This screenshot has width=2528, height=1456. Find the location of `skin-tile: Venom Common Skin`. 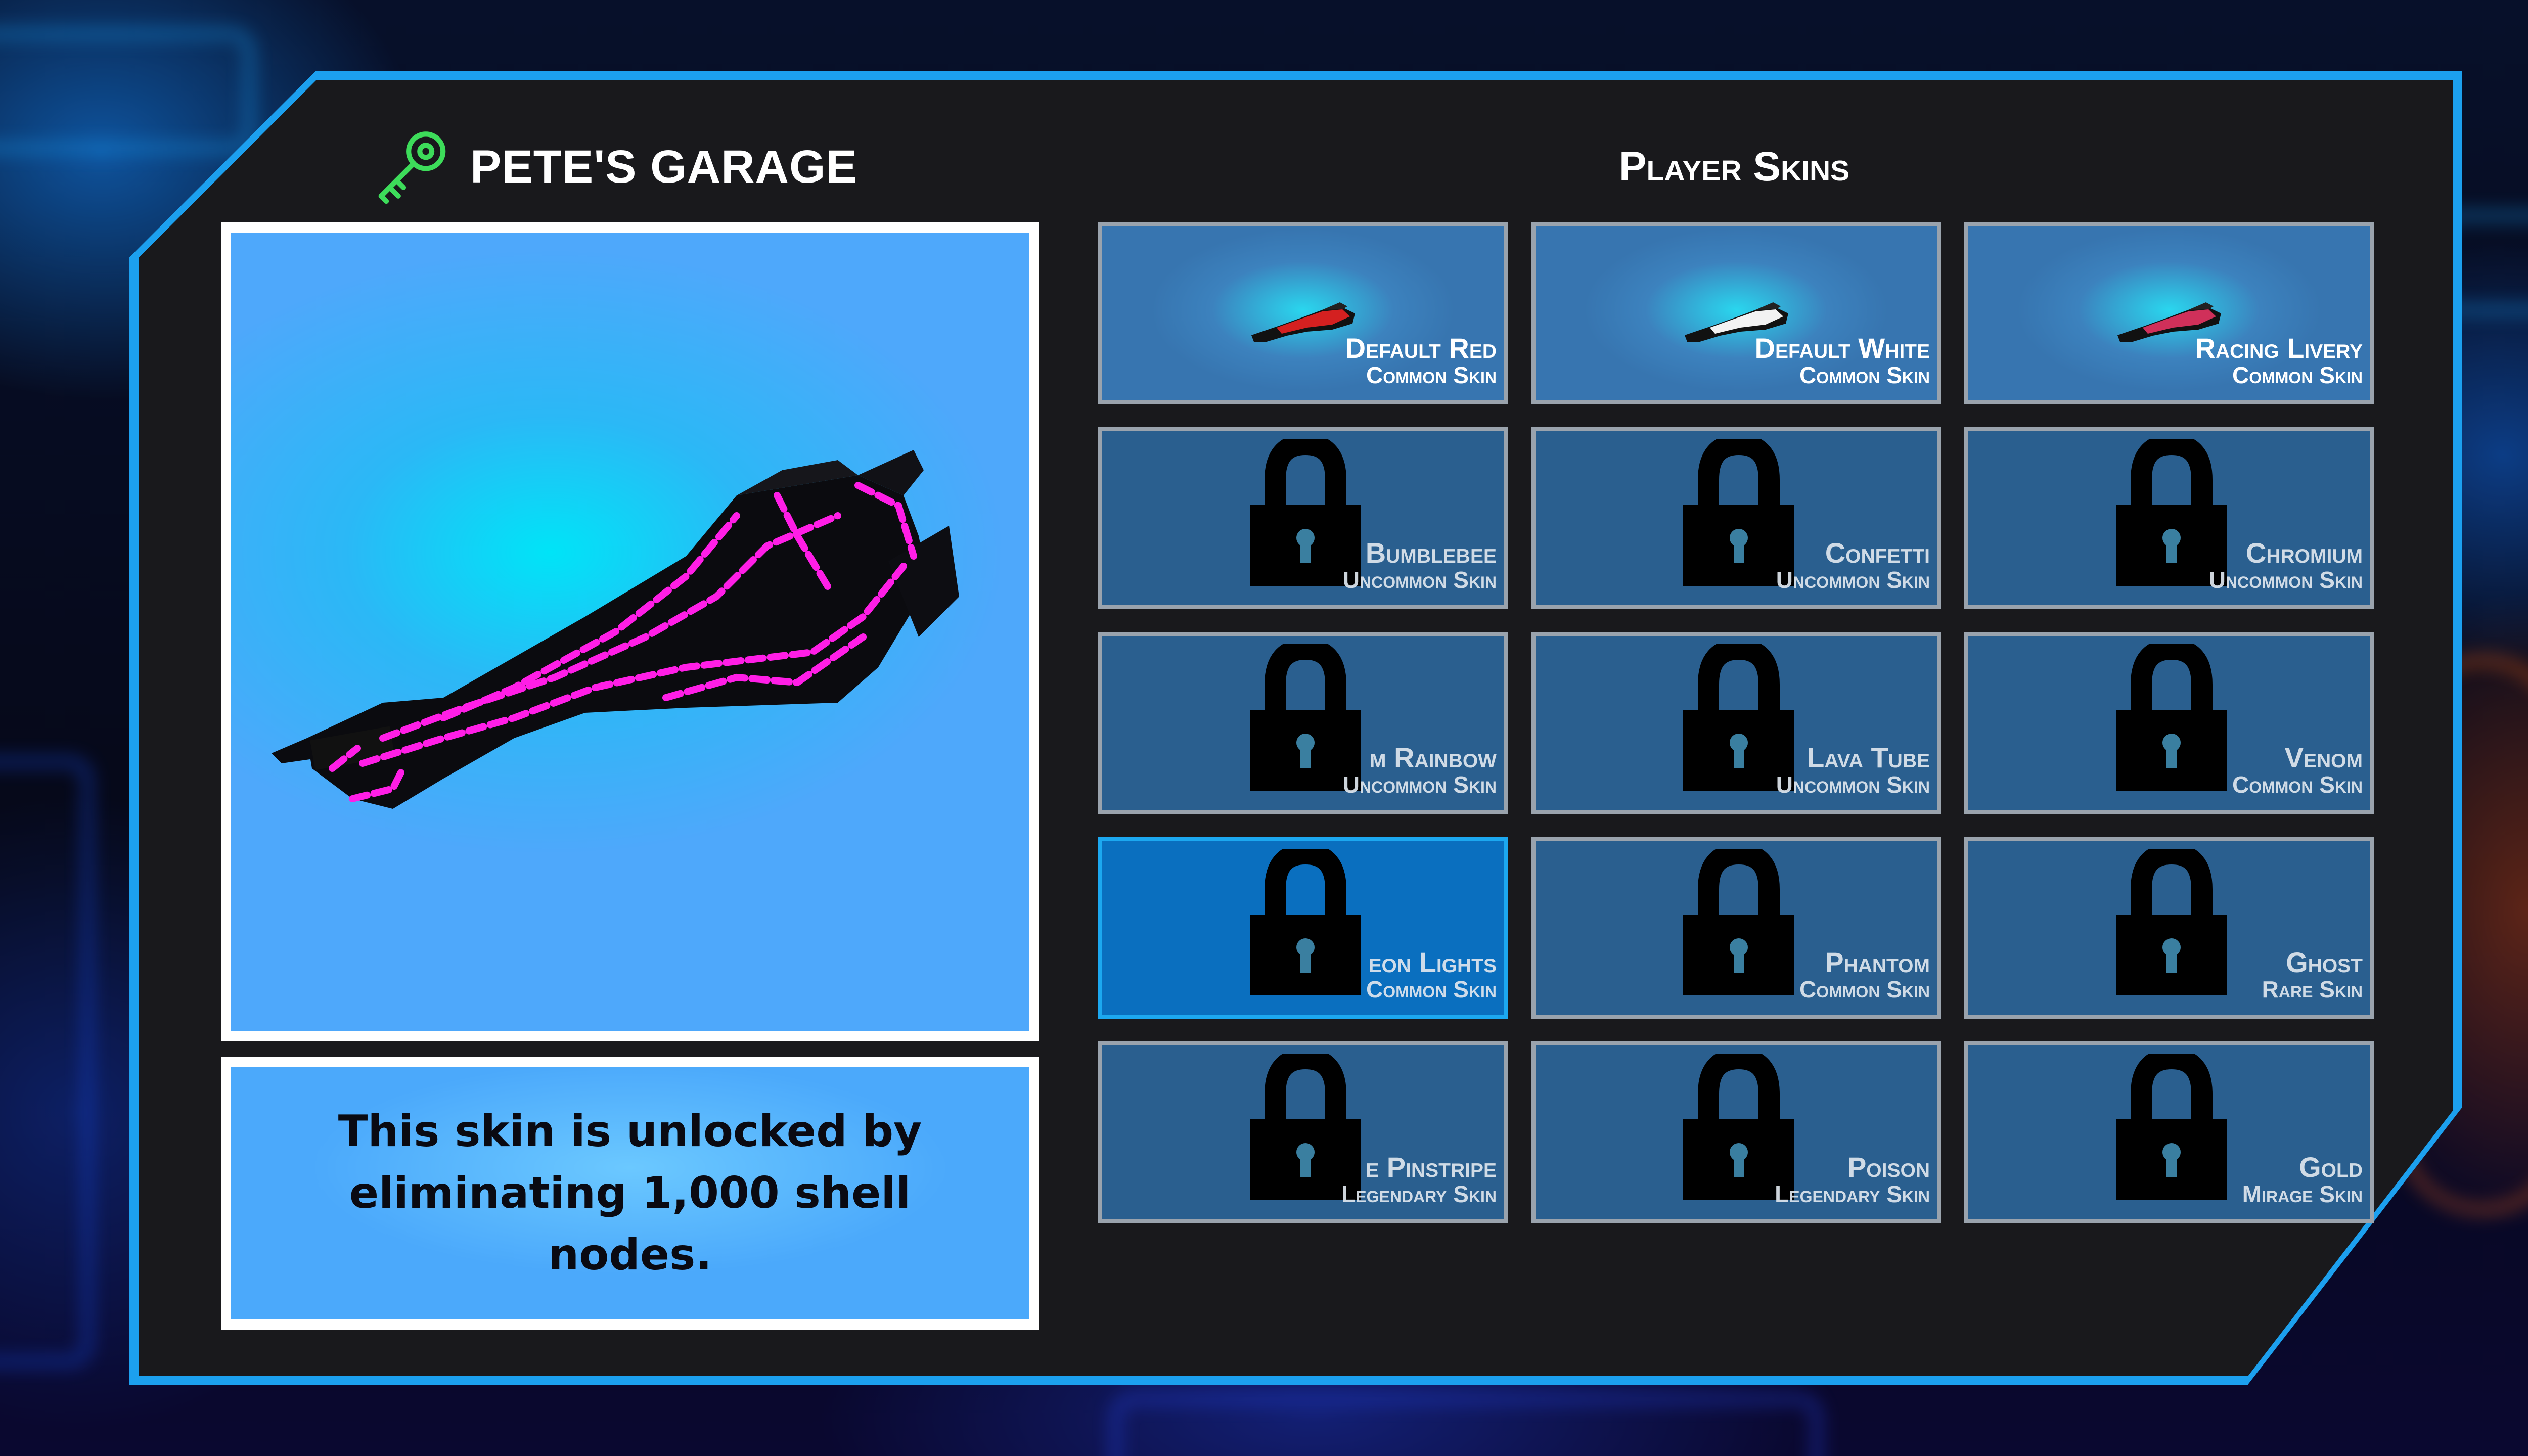

skin-tile: Venom Common Skin is located at coordinates (2169, 723).